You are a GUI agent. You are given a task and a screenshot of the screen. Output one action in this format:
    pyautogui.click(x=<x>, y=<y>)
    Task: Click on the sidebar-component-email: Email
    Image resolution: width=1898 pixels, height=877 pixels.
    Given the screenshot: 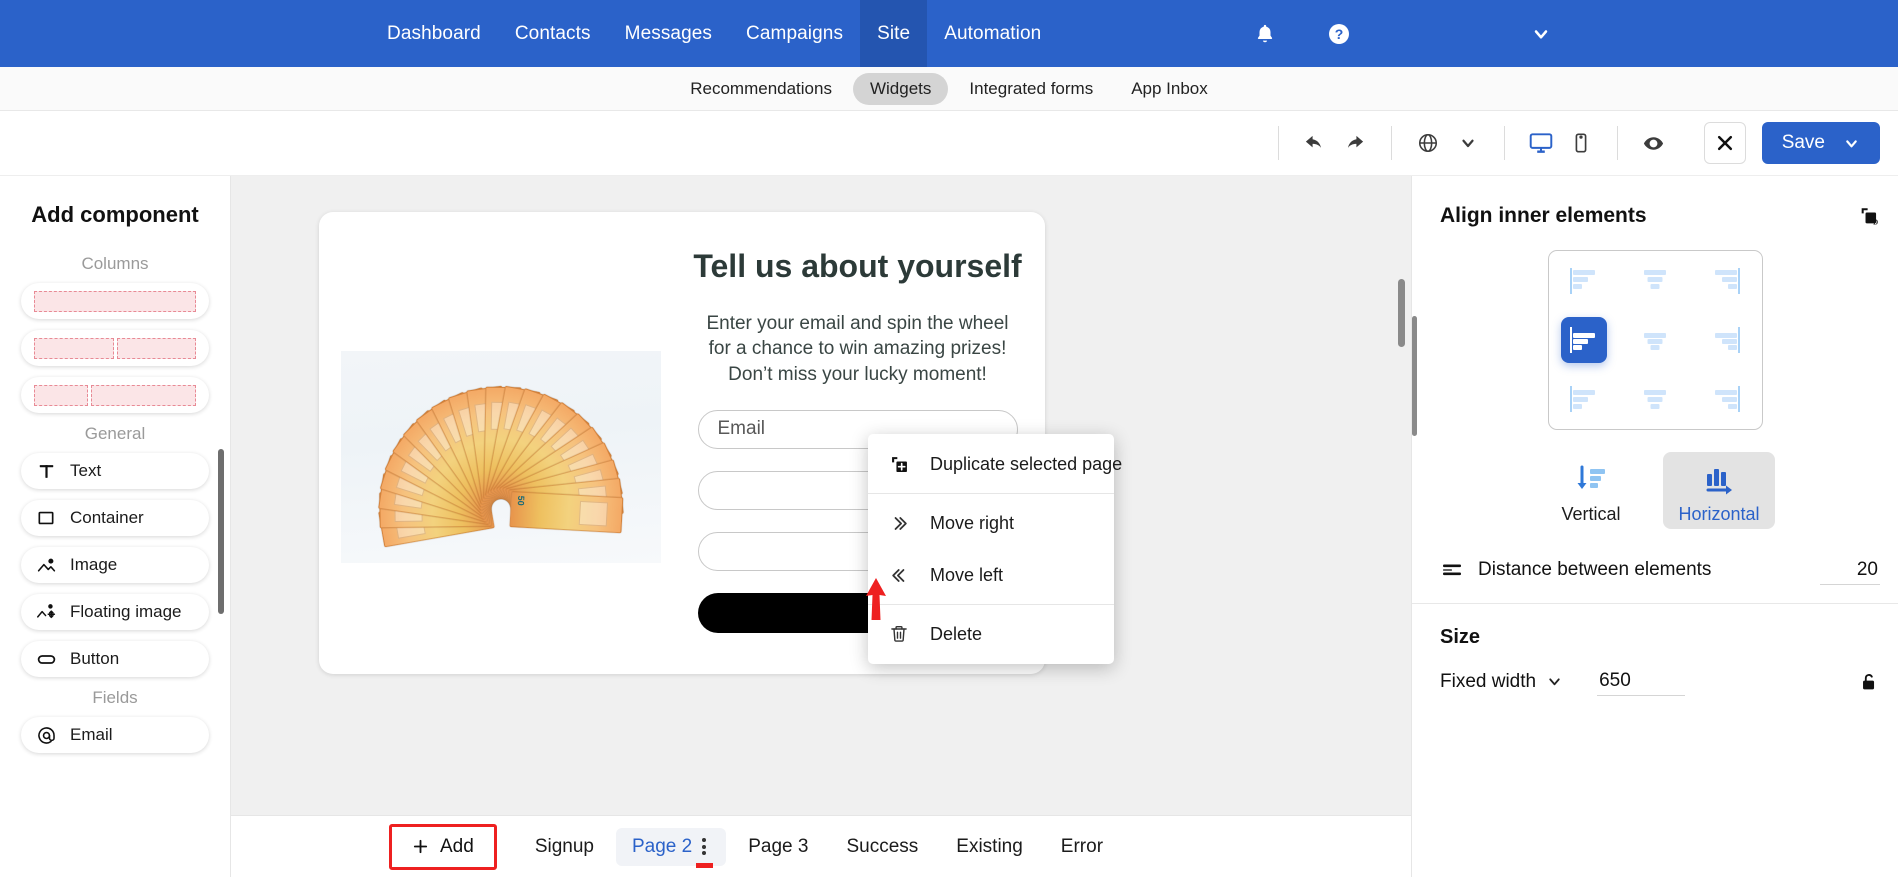 What is the action you would take?
    pyautogui.click(x=115, y=735)
    